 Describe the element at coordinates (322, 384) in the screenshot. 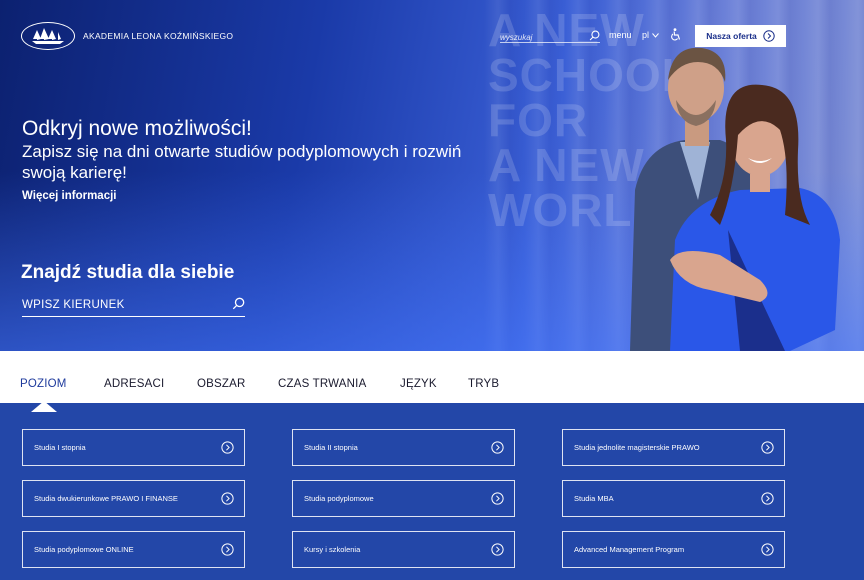

I see `tab-czas-trwania: CZAS TRWANIA` at that location.